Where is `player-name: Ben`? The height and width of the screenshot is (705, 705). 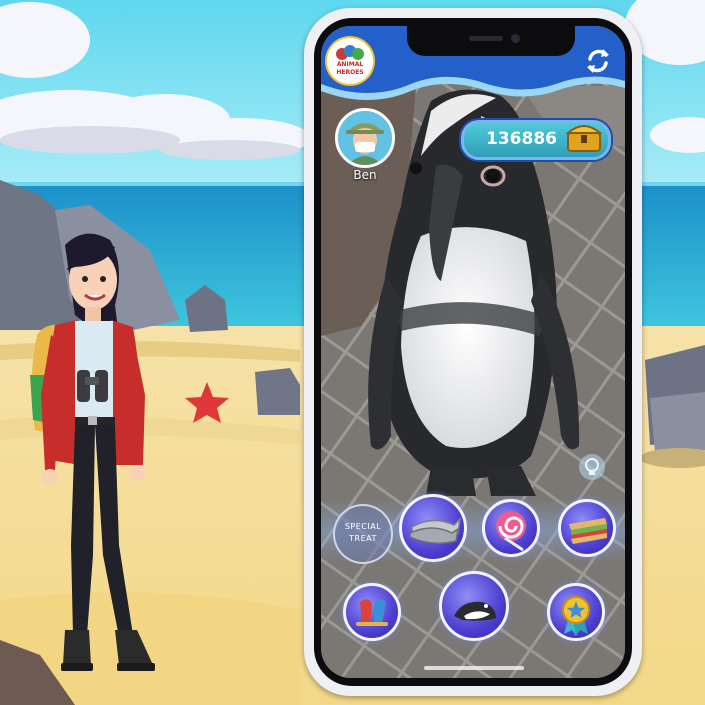
player-name: Ben is located at coordinates (365, 175).